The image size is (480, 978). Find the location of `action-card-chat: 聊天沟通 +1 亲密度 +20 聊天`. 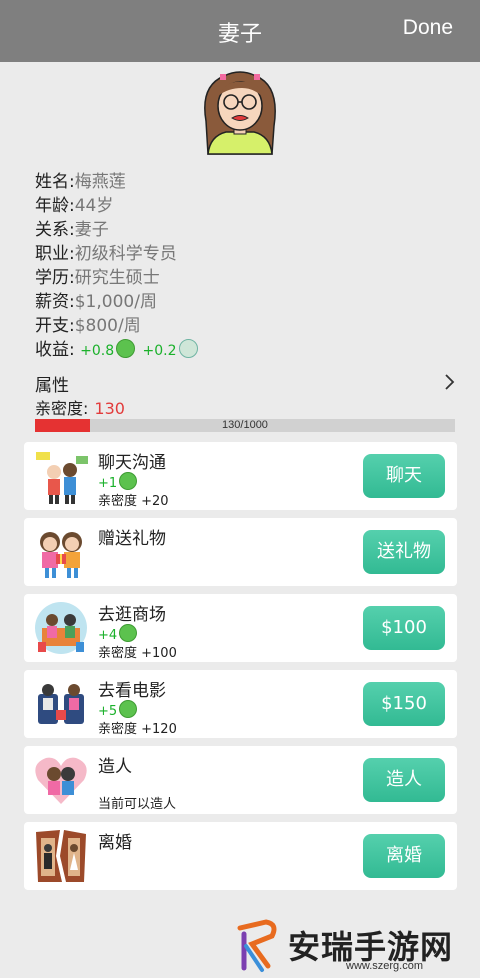

action-card-chat: 聊天沟通 +1 亲密度 +20 聊天 is located at coordinates (240, 476).